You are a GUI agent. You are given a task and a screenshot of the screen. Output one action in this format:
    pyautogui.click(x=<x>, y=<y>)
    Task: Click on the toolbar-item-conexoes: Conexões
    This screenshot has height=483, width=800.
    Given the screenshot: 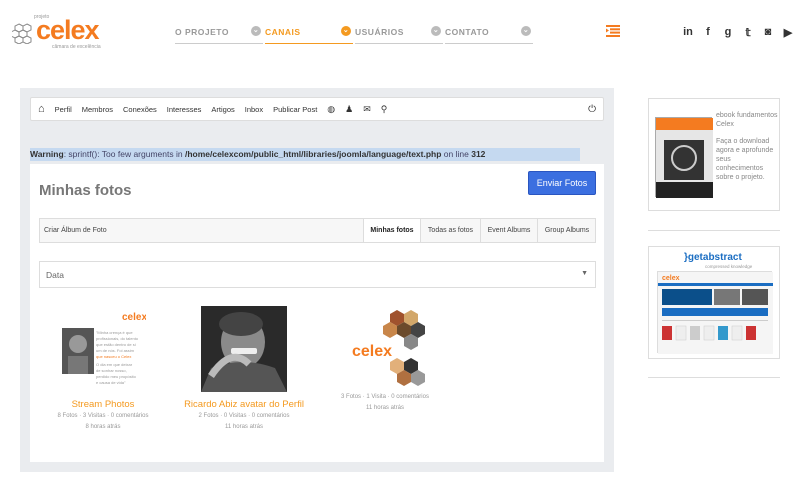 What is the action you would take?
    pyautogui.click(x=140, y=109)
    